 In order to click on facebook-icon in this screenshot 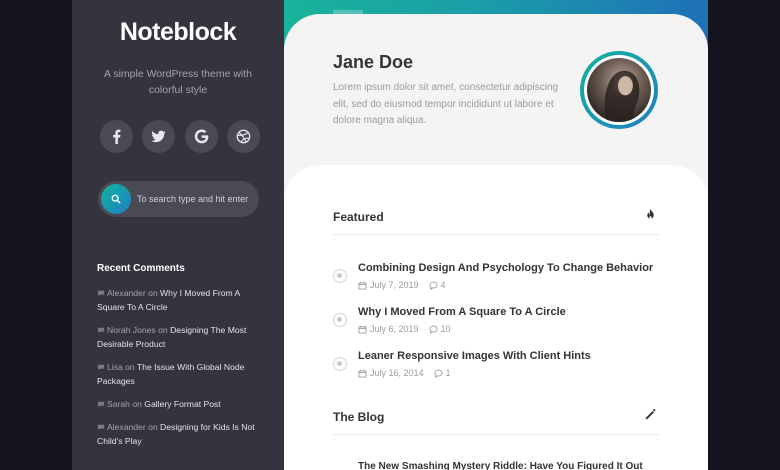, I will do `click(117, 136)`.